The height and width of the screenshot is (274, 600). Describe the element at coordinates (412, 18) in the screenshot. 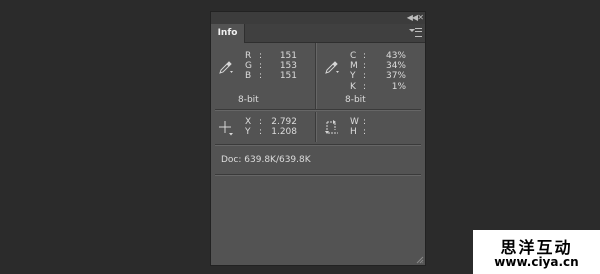

I see `double-chevron-left-icon: ◀◀` at that location.